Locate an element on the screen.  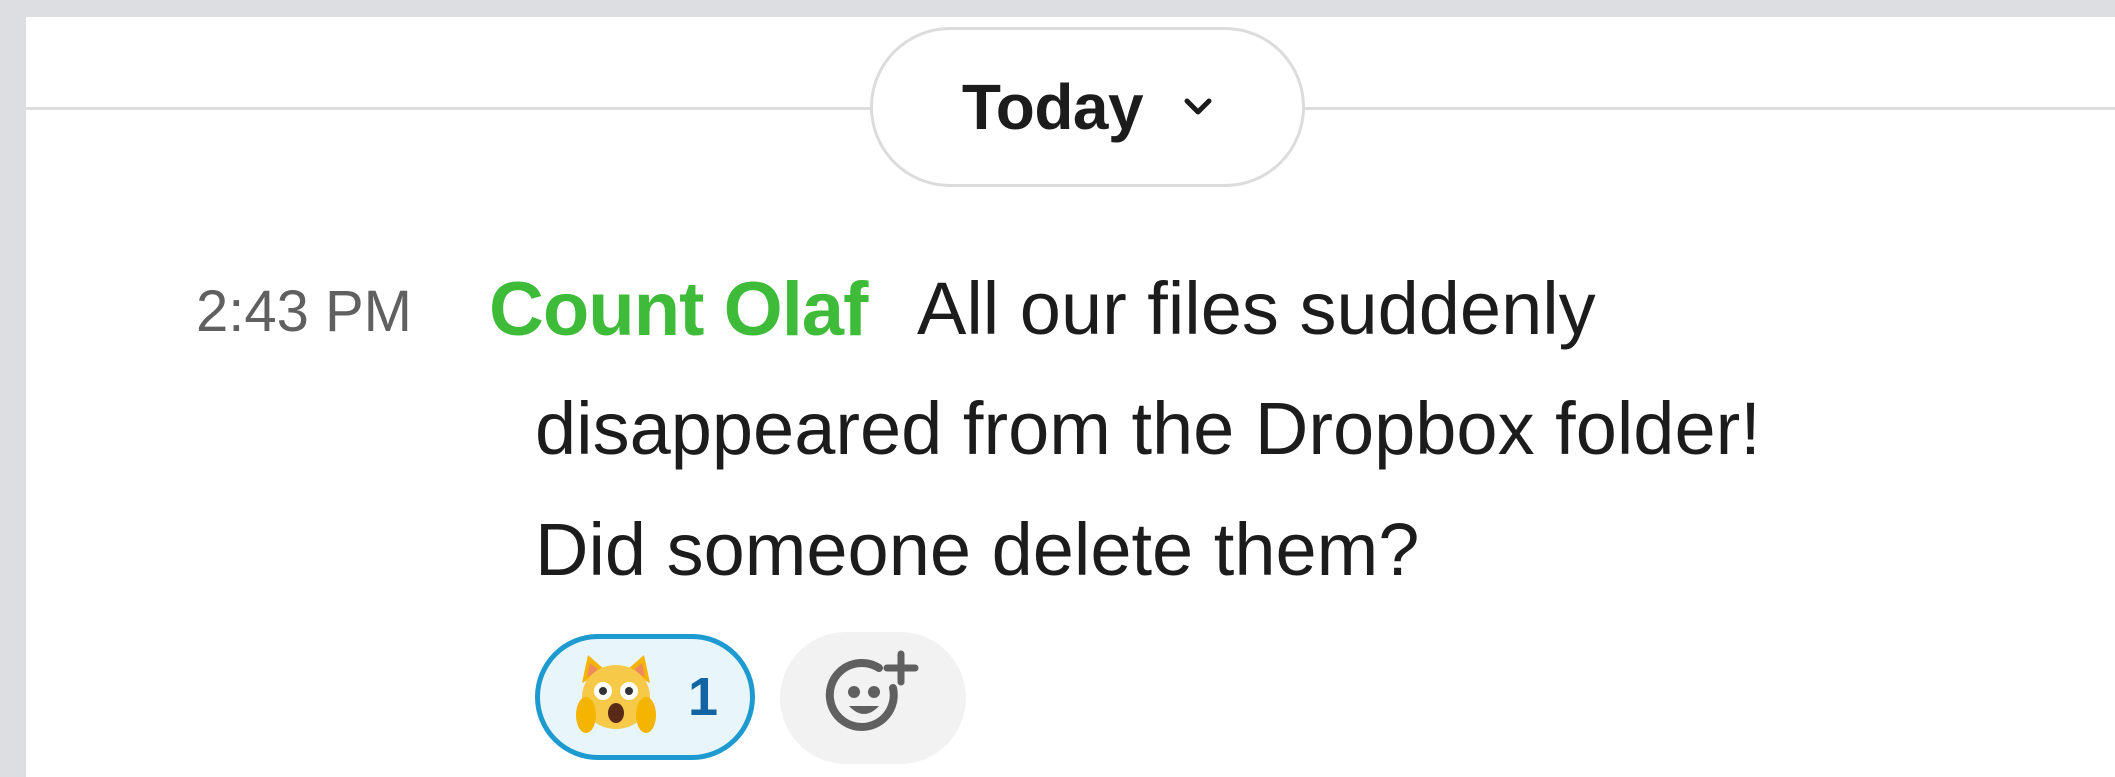
message-text-line: Did someone delete them? is located at coordinates (977, 549).